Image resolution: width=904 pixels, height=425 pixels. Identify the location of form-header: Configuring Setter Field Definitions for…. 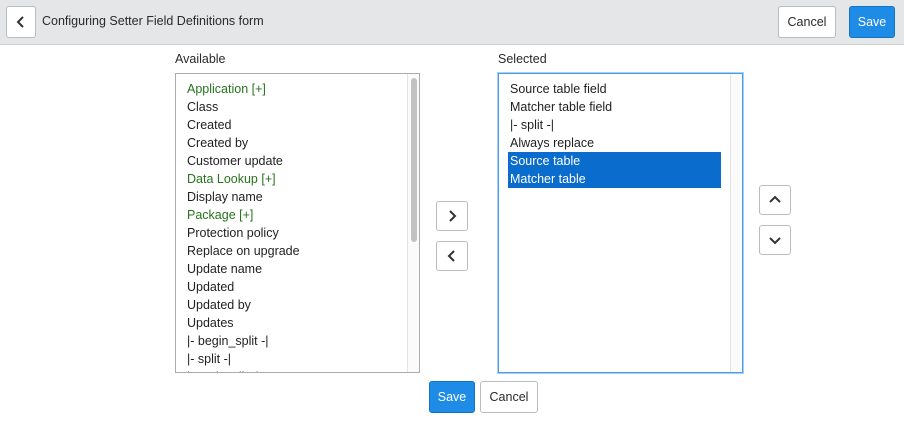
(452, 22).